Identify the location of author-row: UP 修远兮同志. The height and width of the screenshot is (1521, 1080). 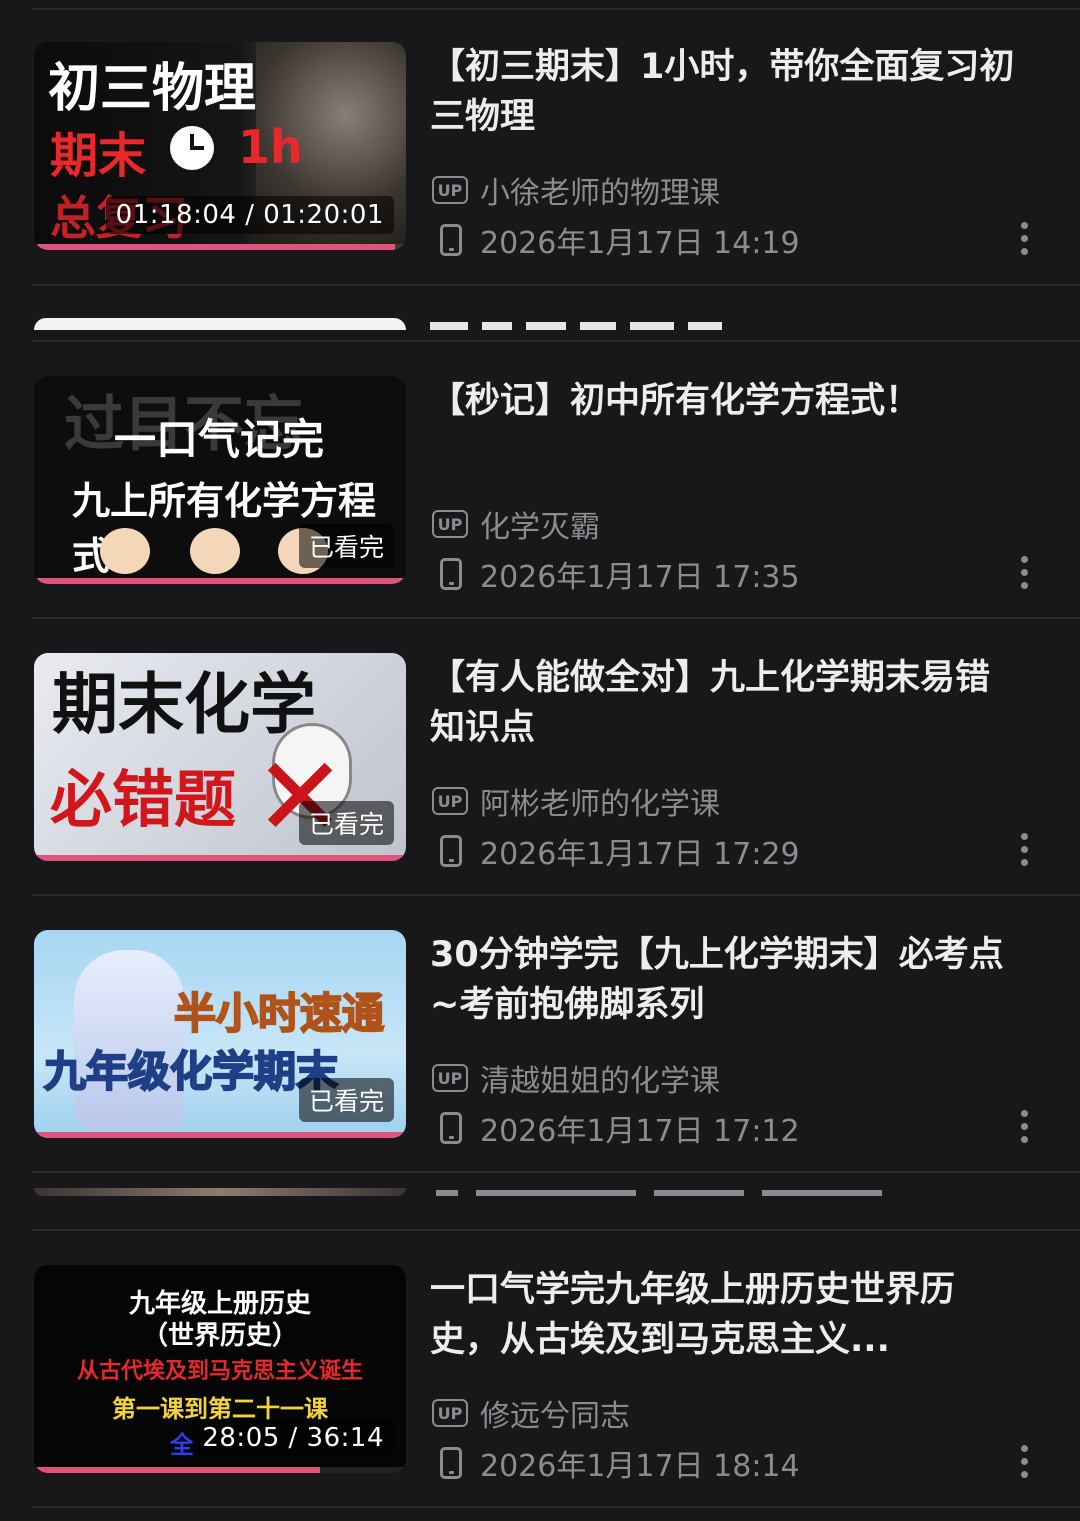
(531, 1413).